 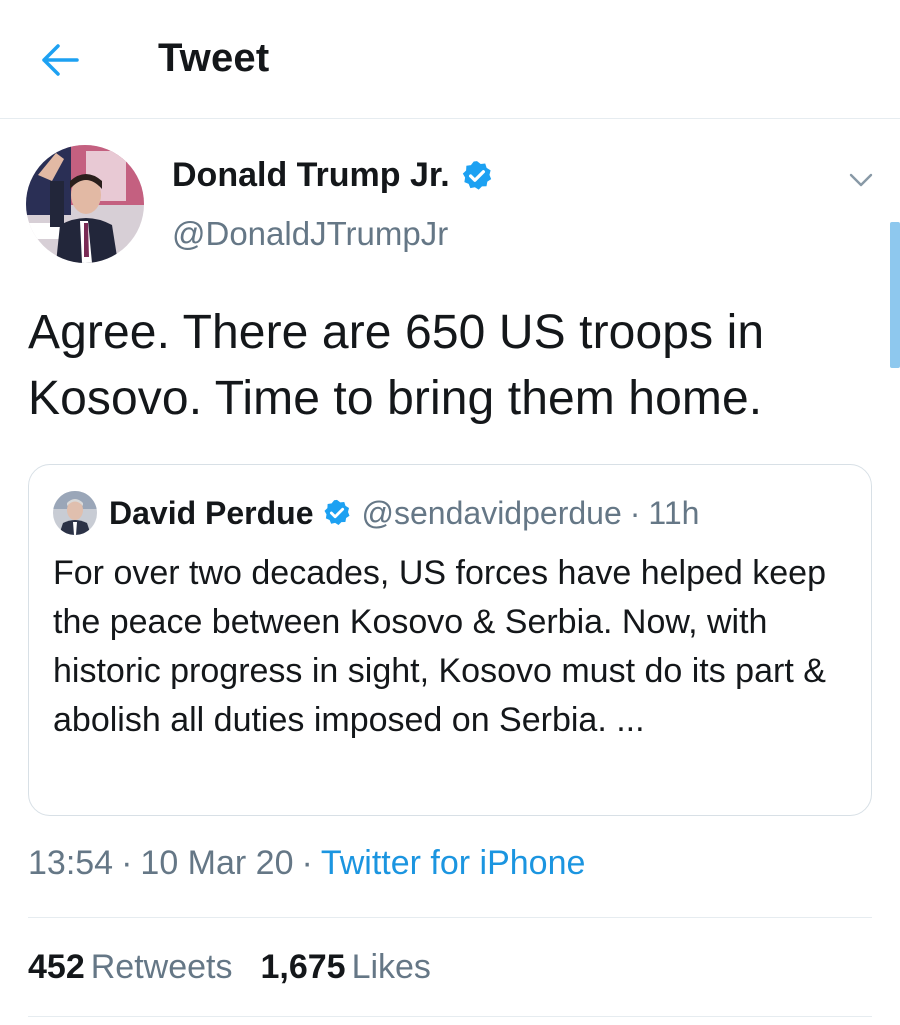 I want to click on likes-label: Likes, so click(x=391, y=967).